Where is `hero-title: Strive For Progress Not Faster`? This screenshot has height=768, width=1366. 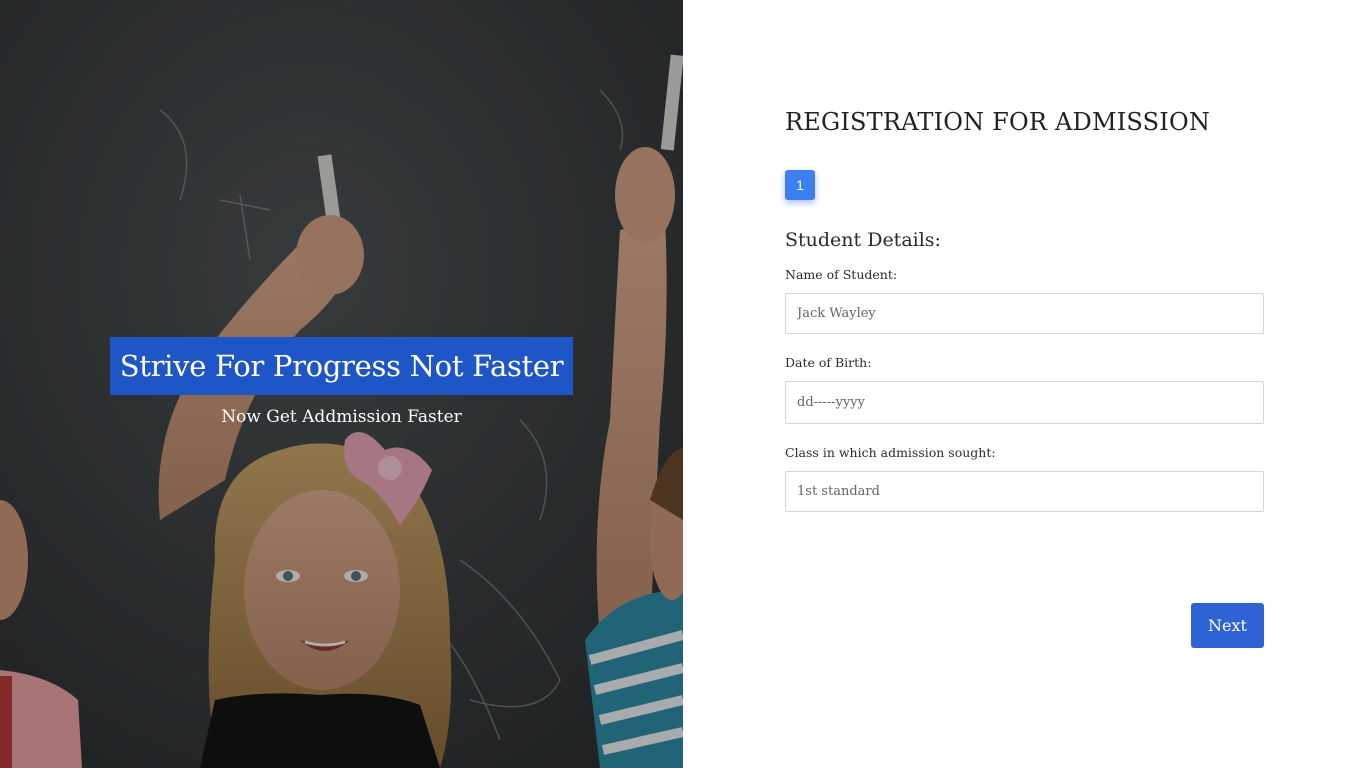
hero-title: Strive For Progress Not Faster is located at coordinates (341, 366).